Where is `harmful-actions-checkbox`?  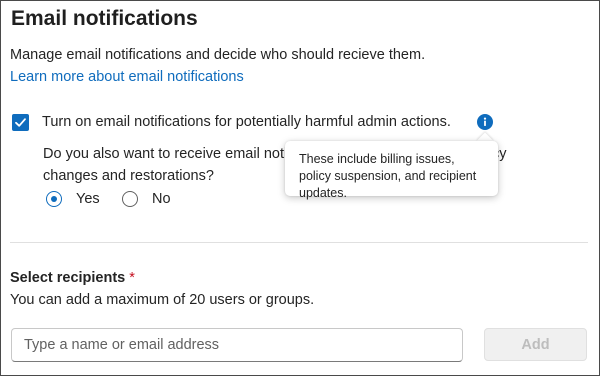
harmful-actions-checkbox is located at coordinates (20, 122).